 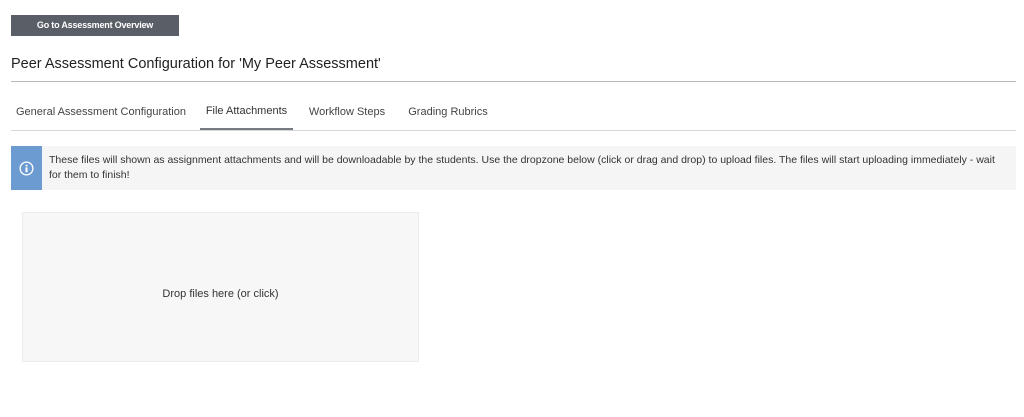 I want to click on title-divider, so click(x=513, y=81).